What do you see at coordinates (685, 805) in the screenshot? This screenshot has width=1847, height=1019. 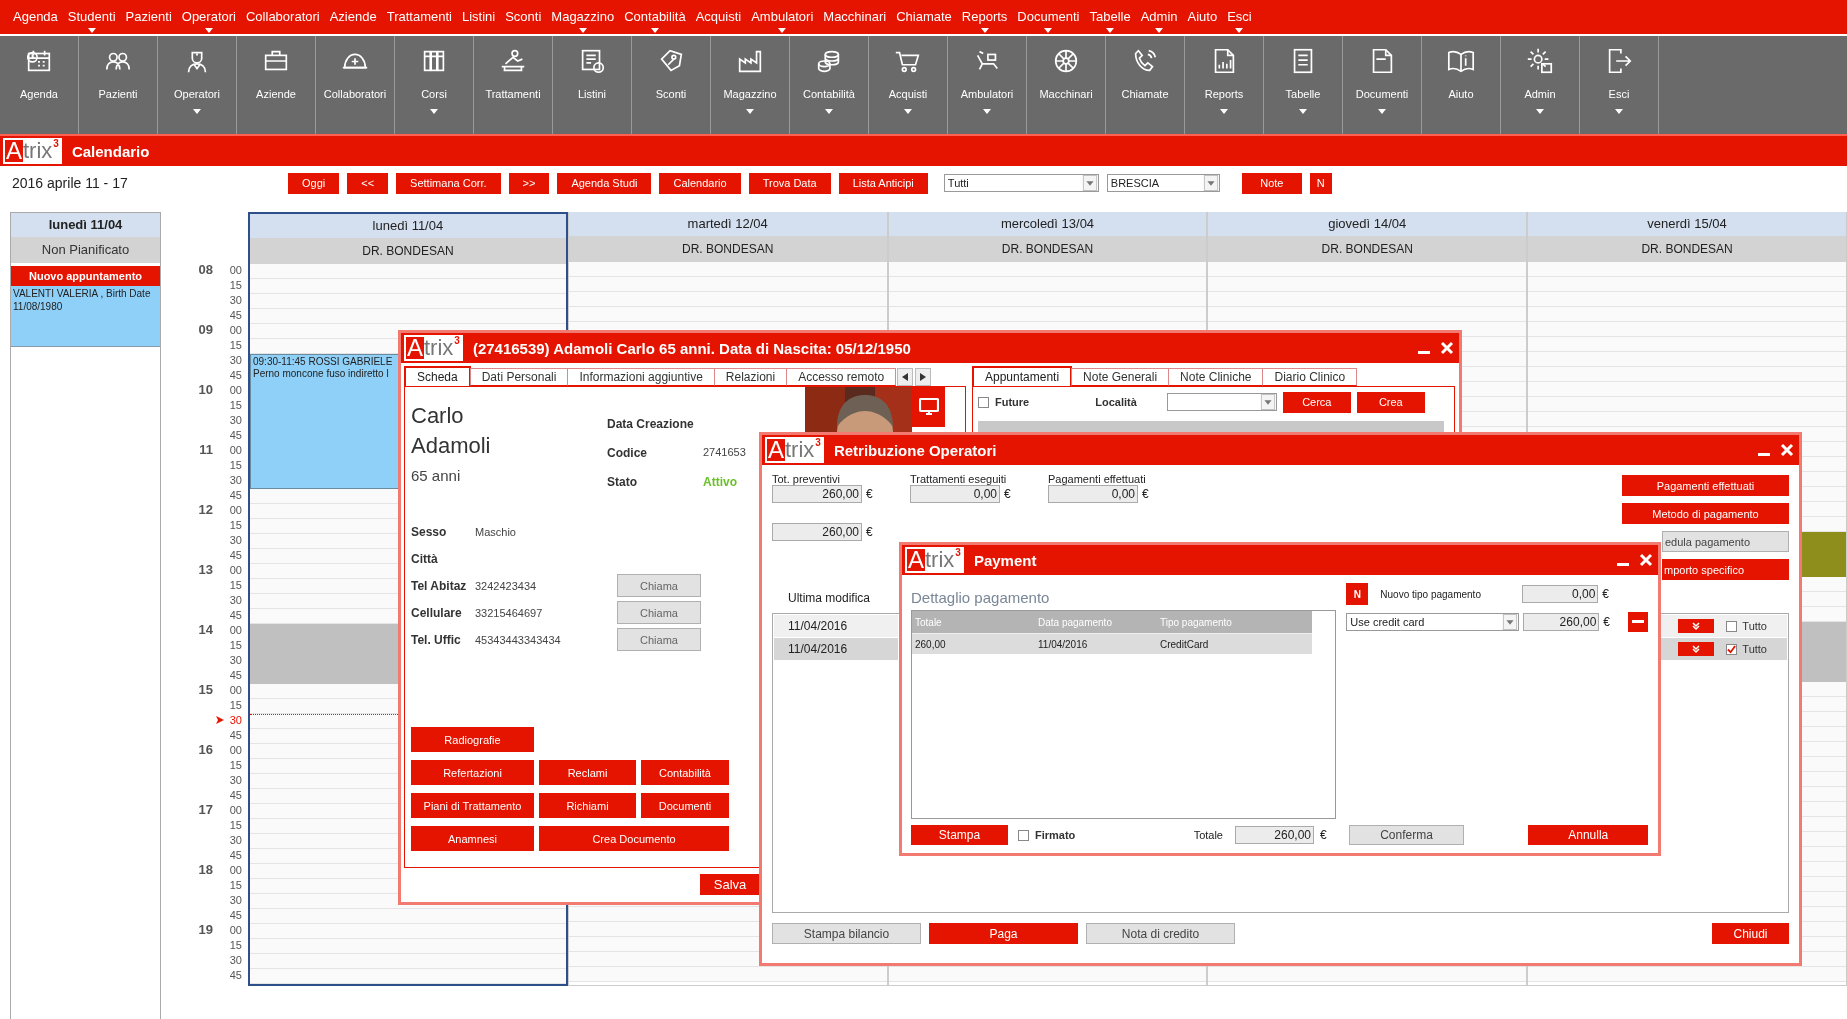 I see `action-button: Documenti` at bounding box center [685, 805].